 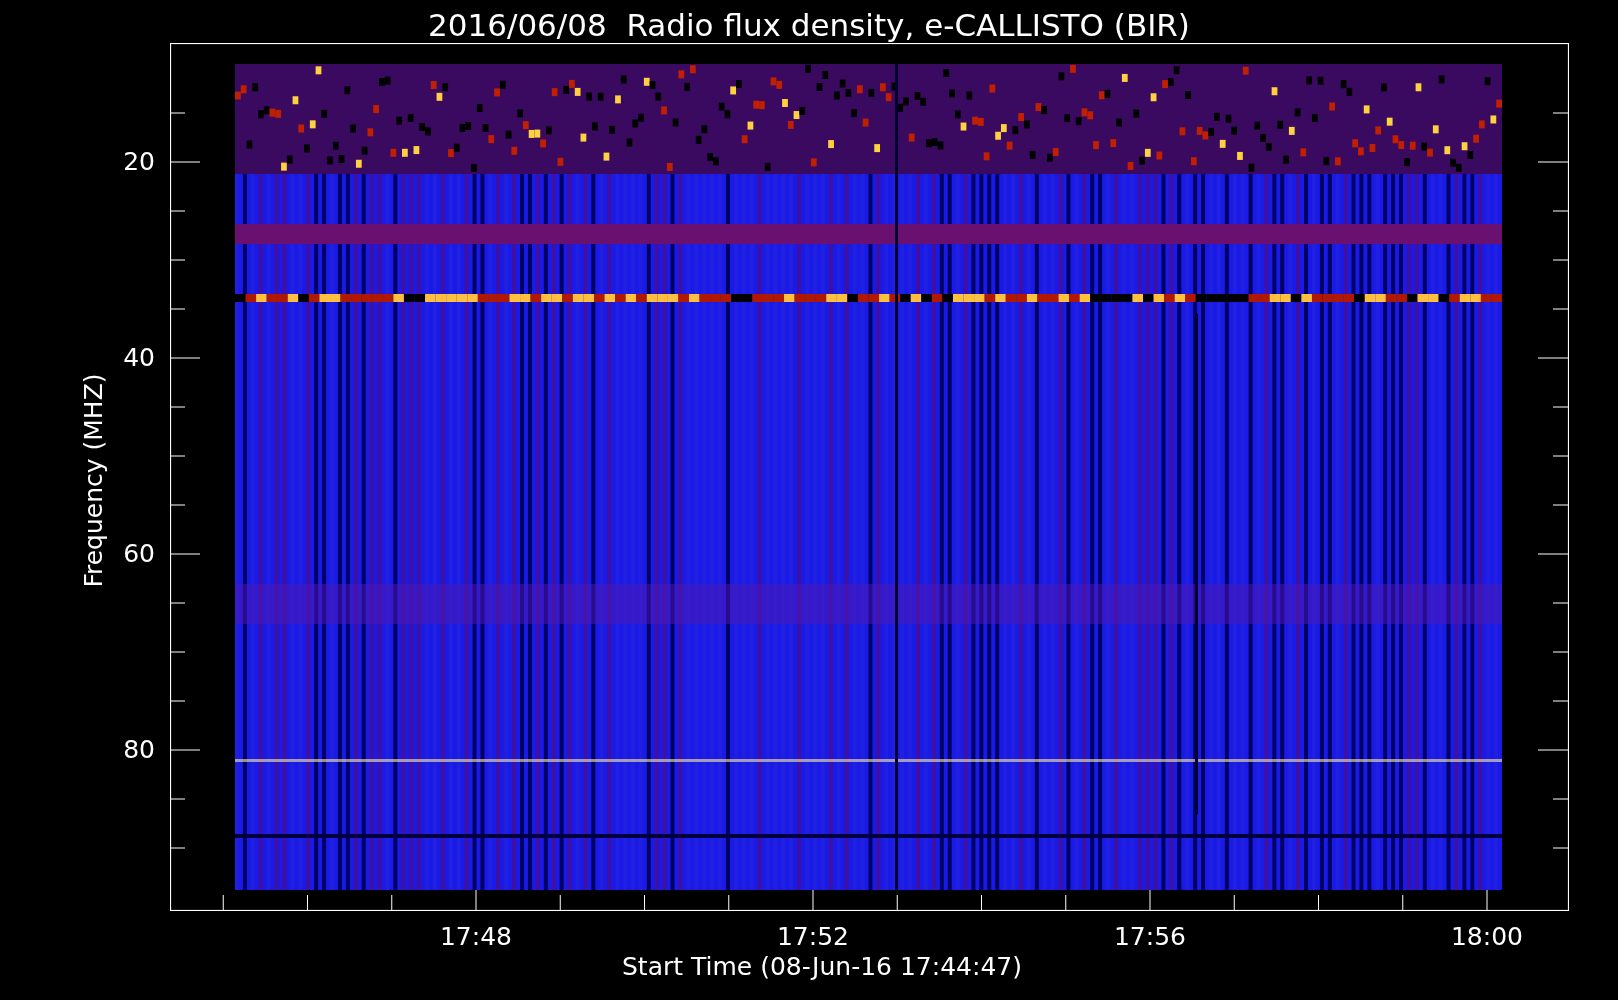 What do you see at coordinates (809, 25) in the screenshot?
I see `chart-title: 2016/06/08 Radio flux density, e-CALLISTO (BIR)` at bounding box center [809, 25].